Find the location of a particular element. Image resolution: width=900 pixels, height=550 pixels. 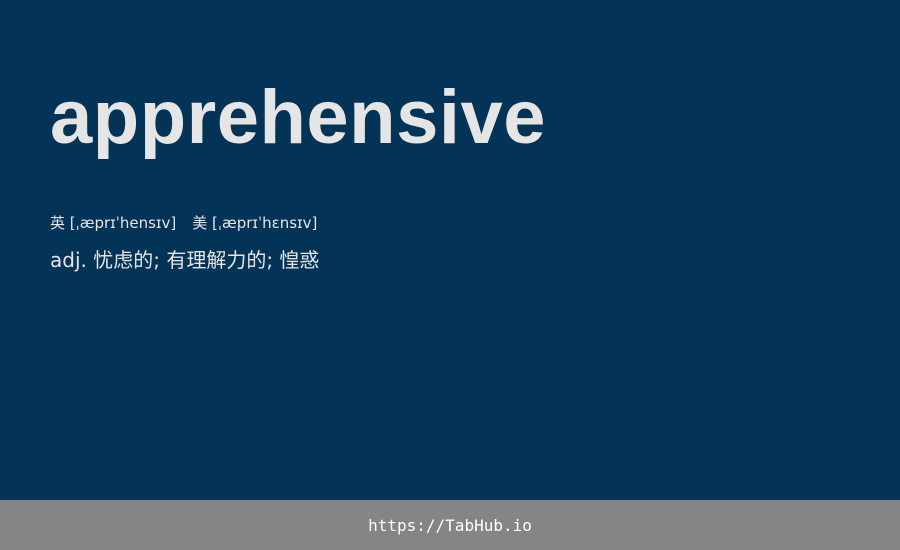

footer-bar: https://TabHub.io is located at coordinates (450, 525).